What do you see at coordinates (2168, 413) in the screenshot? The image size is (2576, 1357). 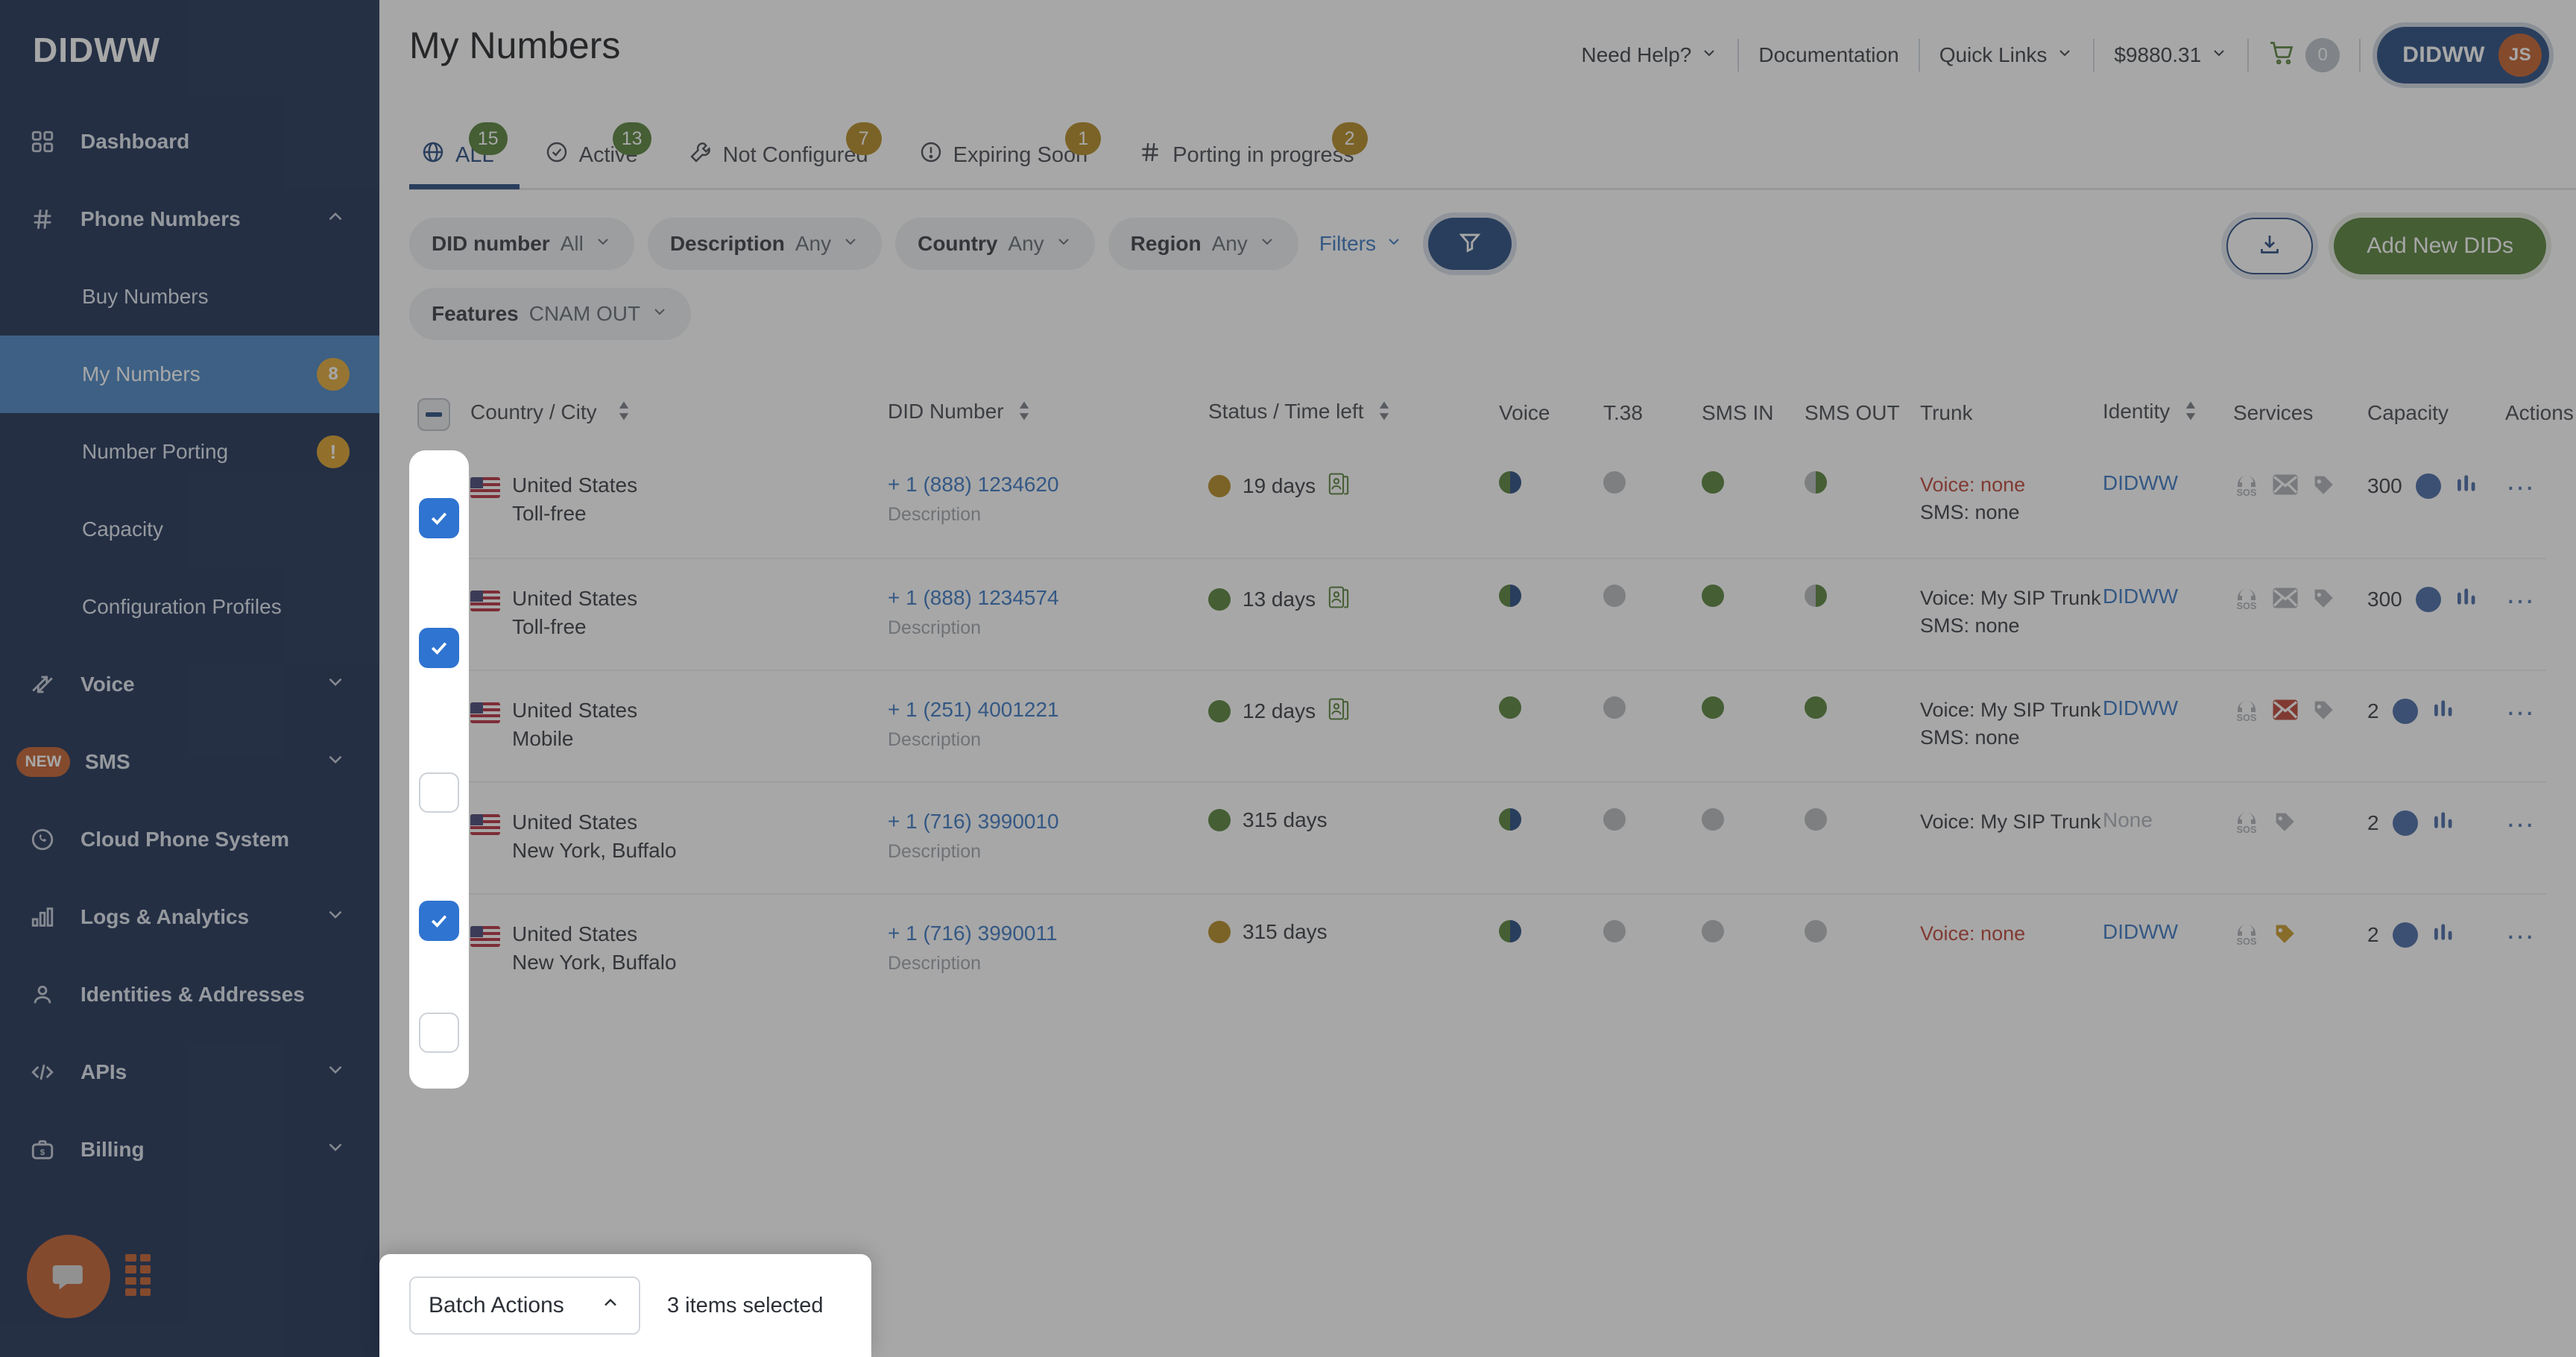 I see `header-identity: Identity` at bounding box center [2168, 413].